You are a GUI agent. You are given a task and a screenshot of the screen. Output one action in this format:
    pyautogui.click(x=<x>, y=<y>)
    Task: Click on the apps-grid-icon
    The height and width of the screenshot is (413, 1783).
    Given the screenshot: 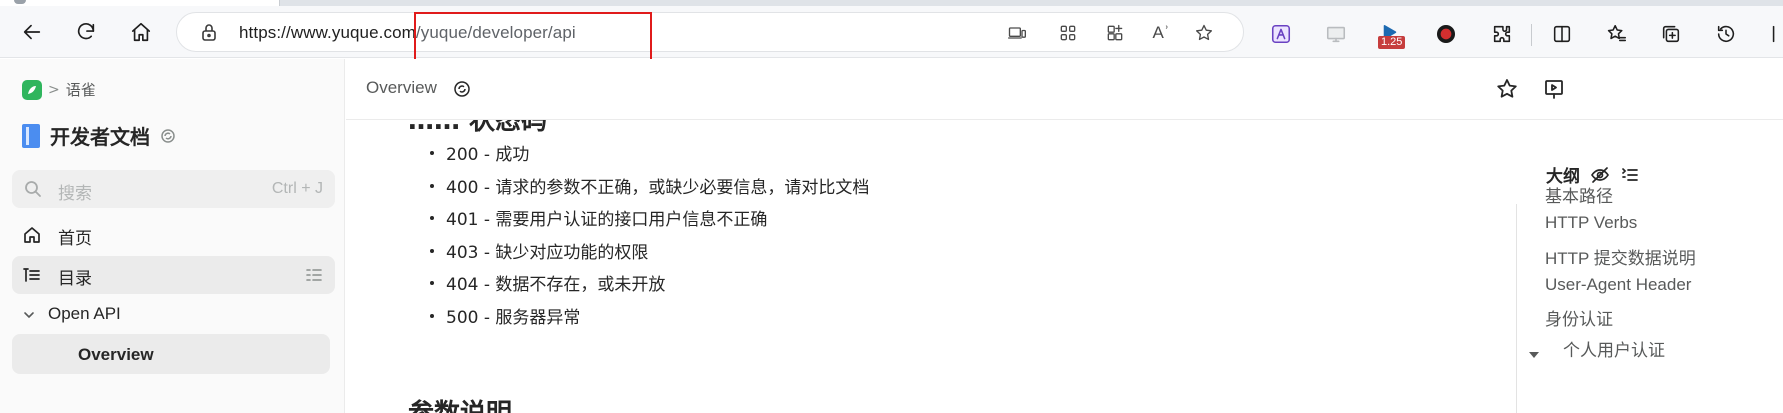 What is the action you would take?
    pyautogui.click(x=1068, y=33)
    